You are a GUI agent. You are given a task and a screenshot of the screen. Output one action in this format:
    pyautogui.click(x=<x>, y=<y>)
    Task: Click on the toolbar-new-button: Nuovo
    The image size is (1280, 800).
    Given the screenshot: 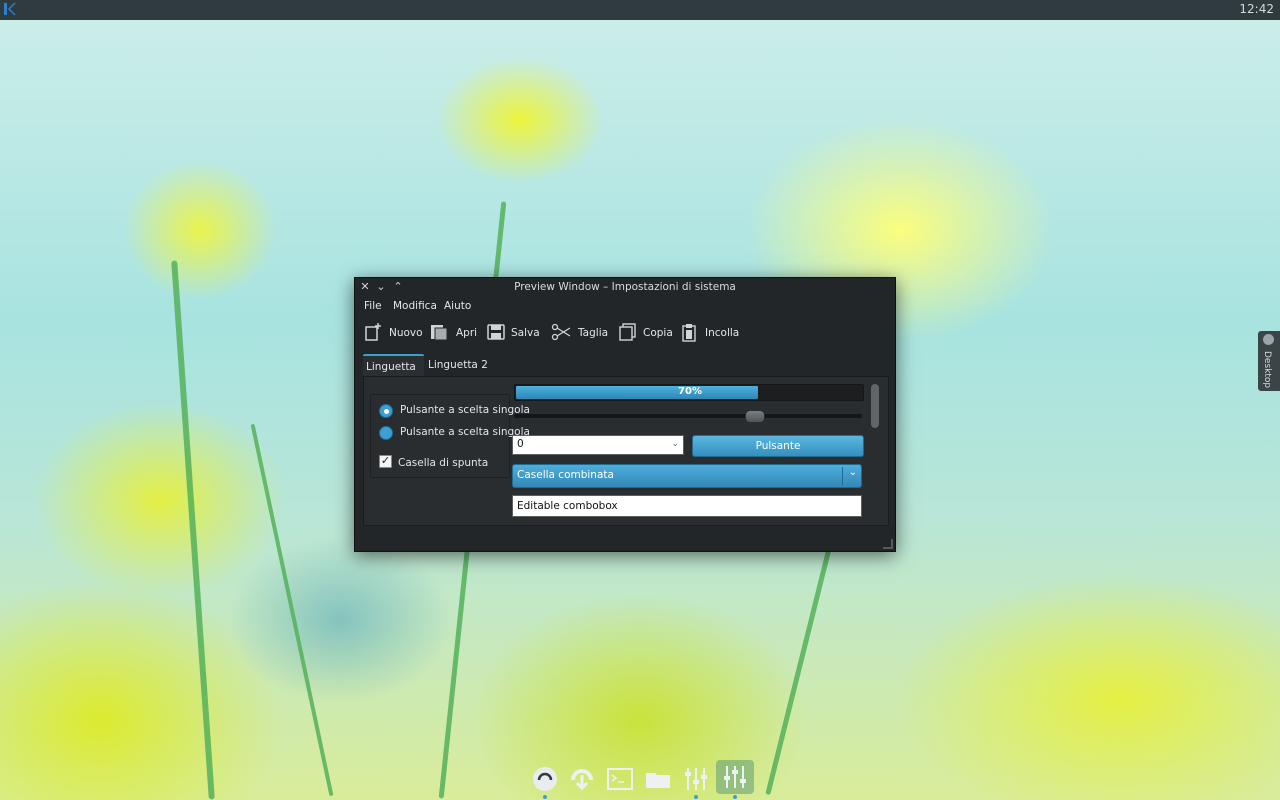 What is the action you would take?
    pyautogui.click(x=393, y=332)
    